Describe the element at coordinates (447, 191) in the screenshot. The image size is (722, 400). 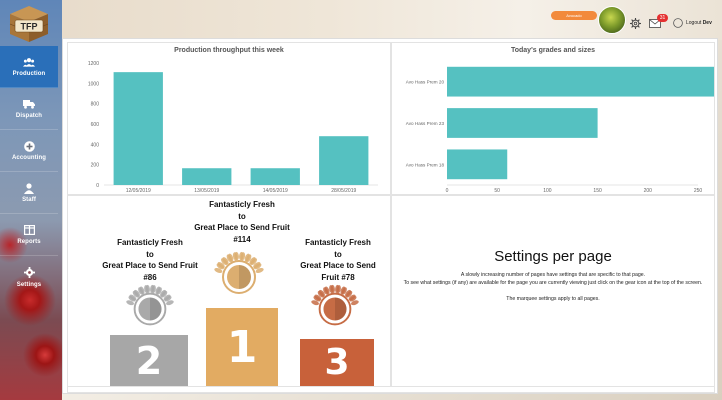
I see `x-tick-label: 0` at that location.